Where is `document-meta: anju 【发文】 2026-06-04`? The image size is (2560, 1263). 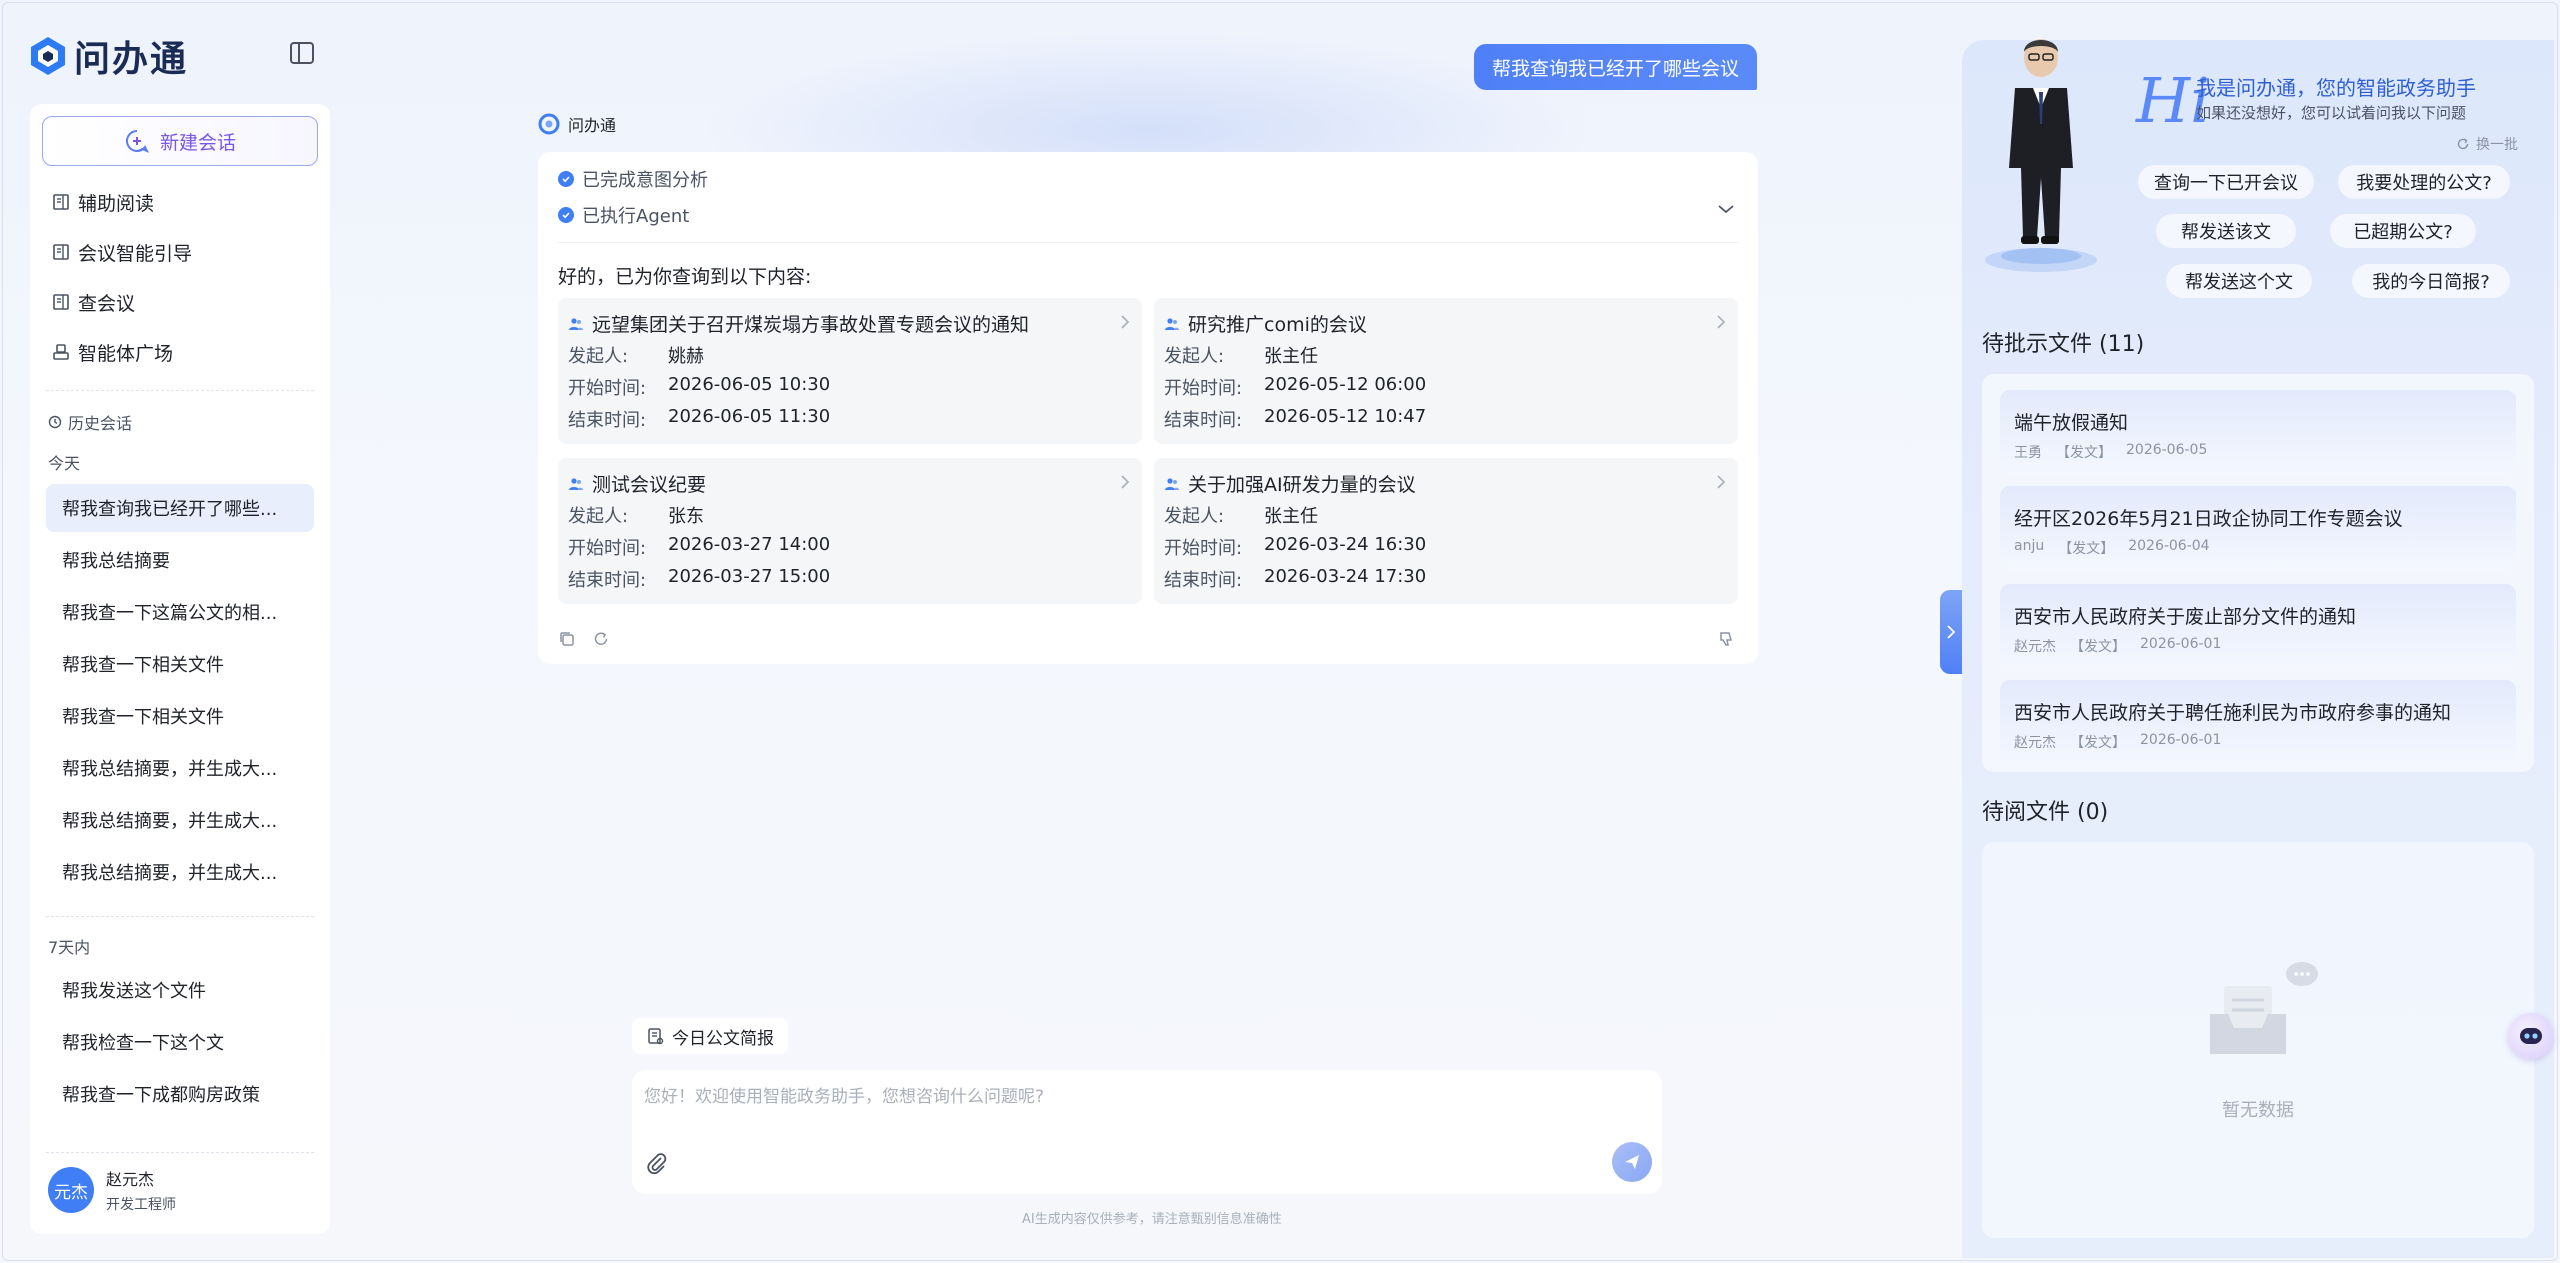 document-meta: anju 【发文】 2026-06-04 is located at coordinates (2112, 548).